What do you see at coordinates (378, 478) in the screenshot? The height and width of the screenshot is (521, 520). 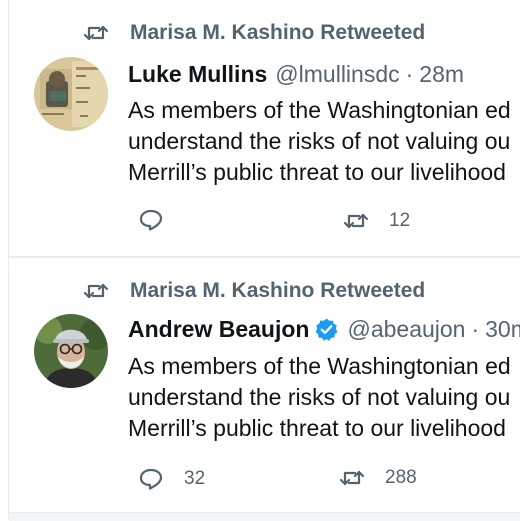 I see `retweet-button: 288` at bounding box center [378, 478].